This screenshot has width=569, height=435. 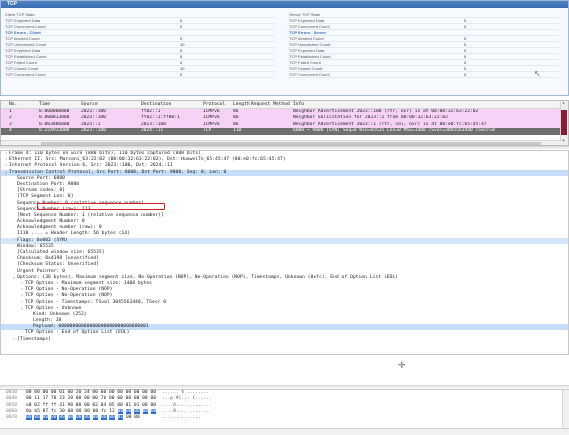 I want to click on packet-list-hscroll-thumb, so click(x=291, y=143).